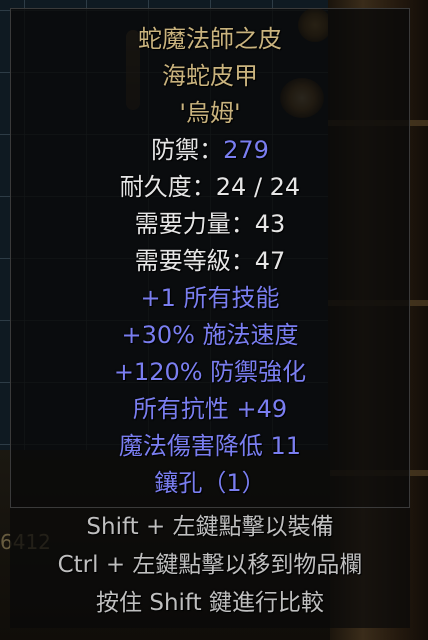 This screenshot has width=428, height=640. Describe the element at coordinates (246, 150) in the screenshot. I see `defense-value: 279` at that location.